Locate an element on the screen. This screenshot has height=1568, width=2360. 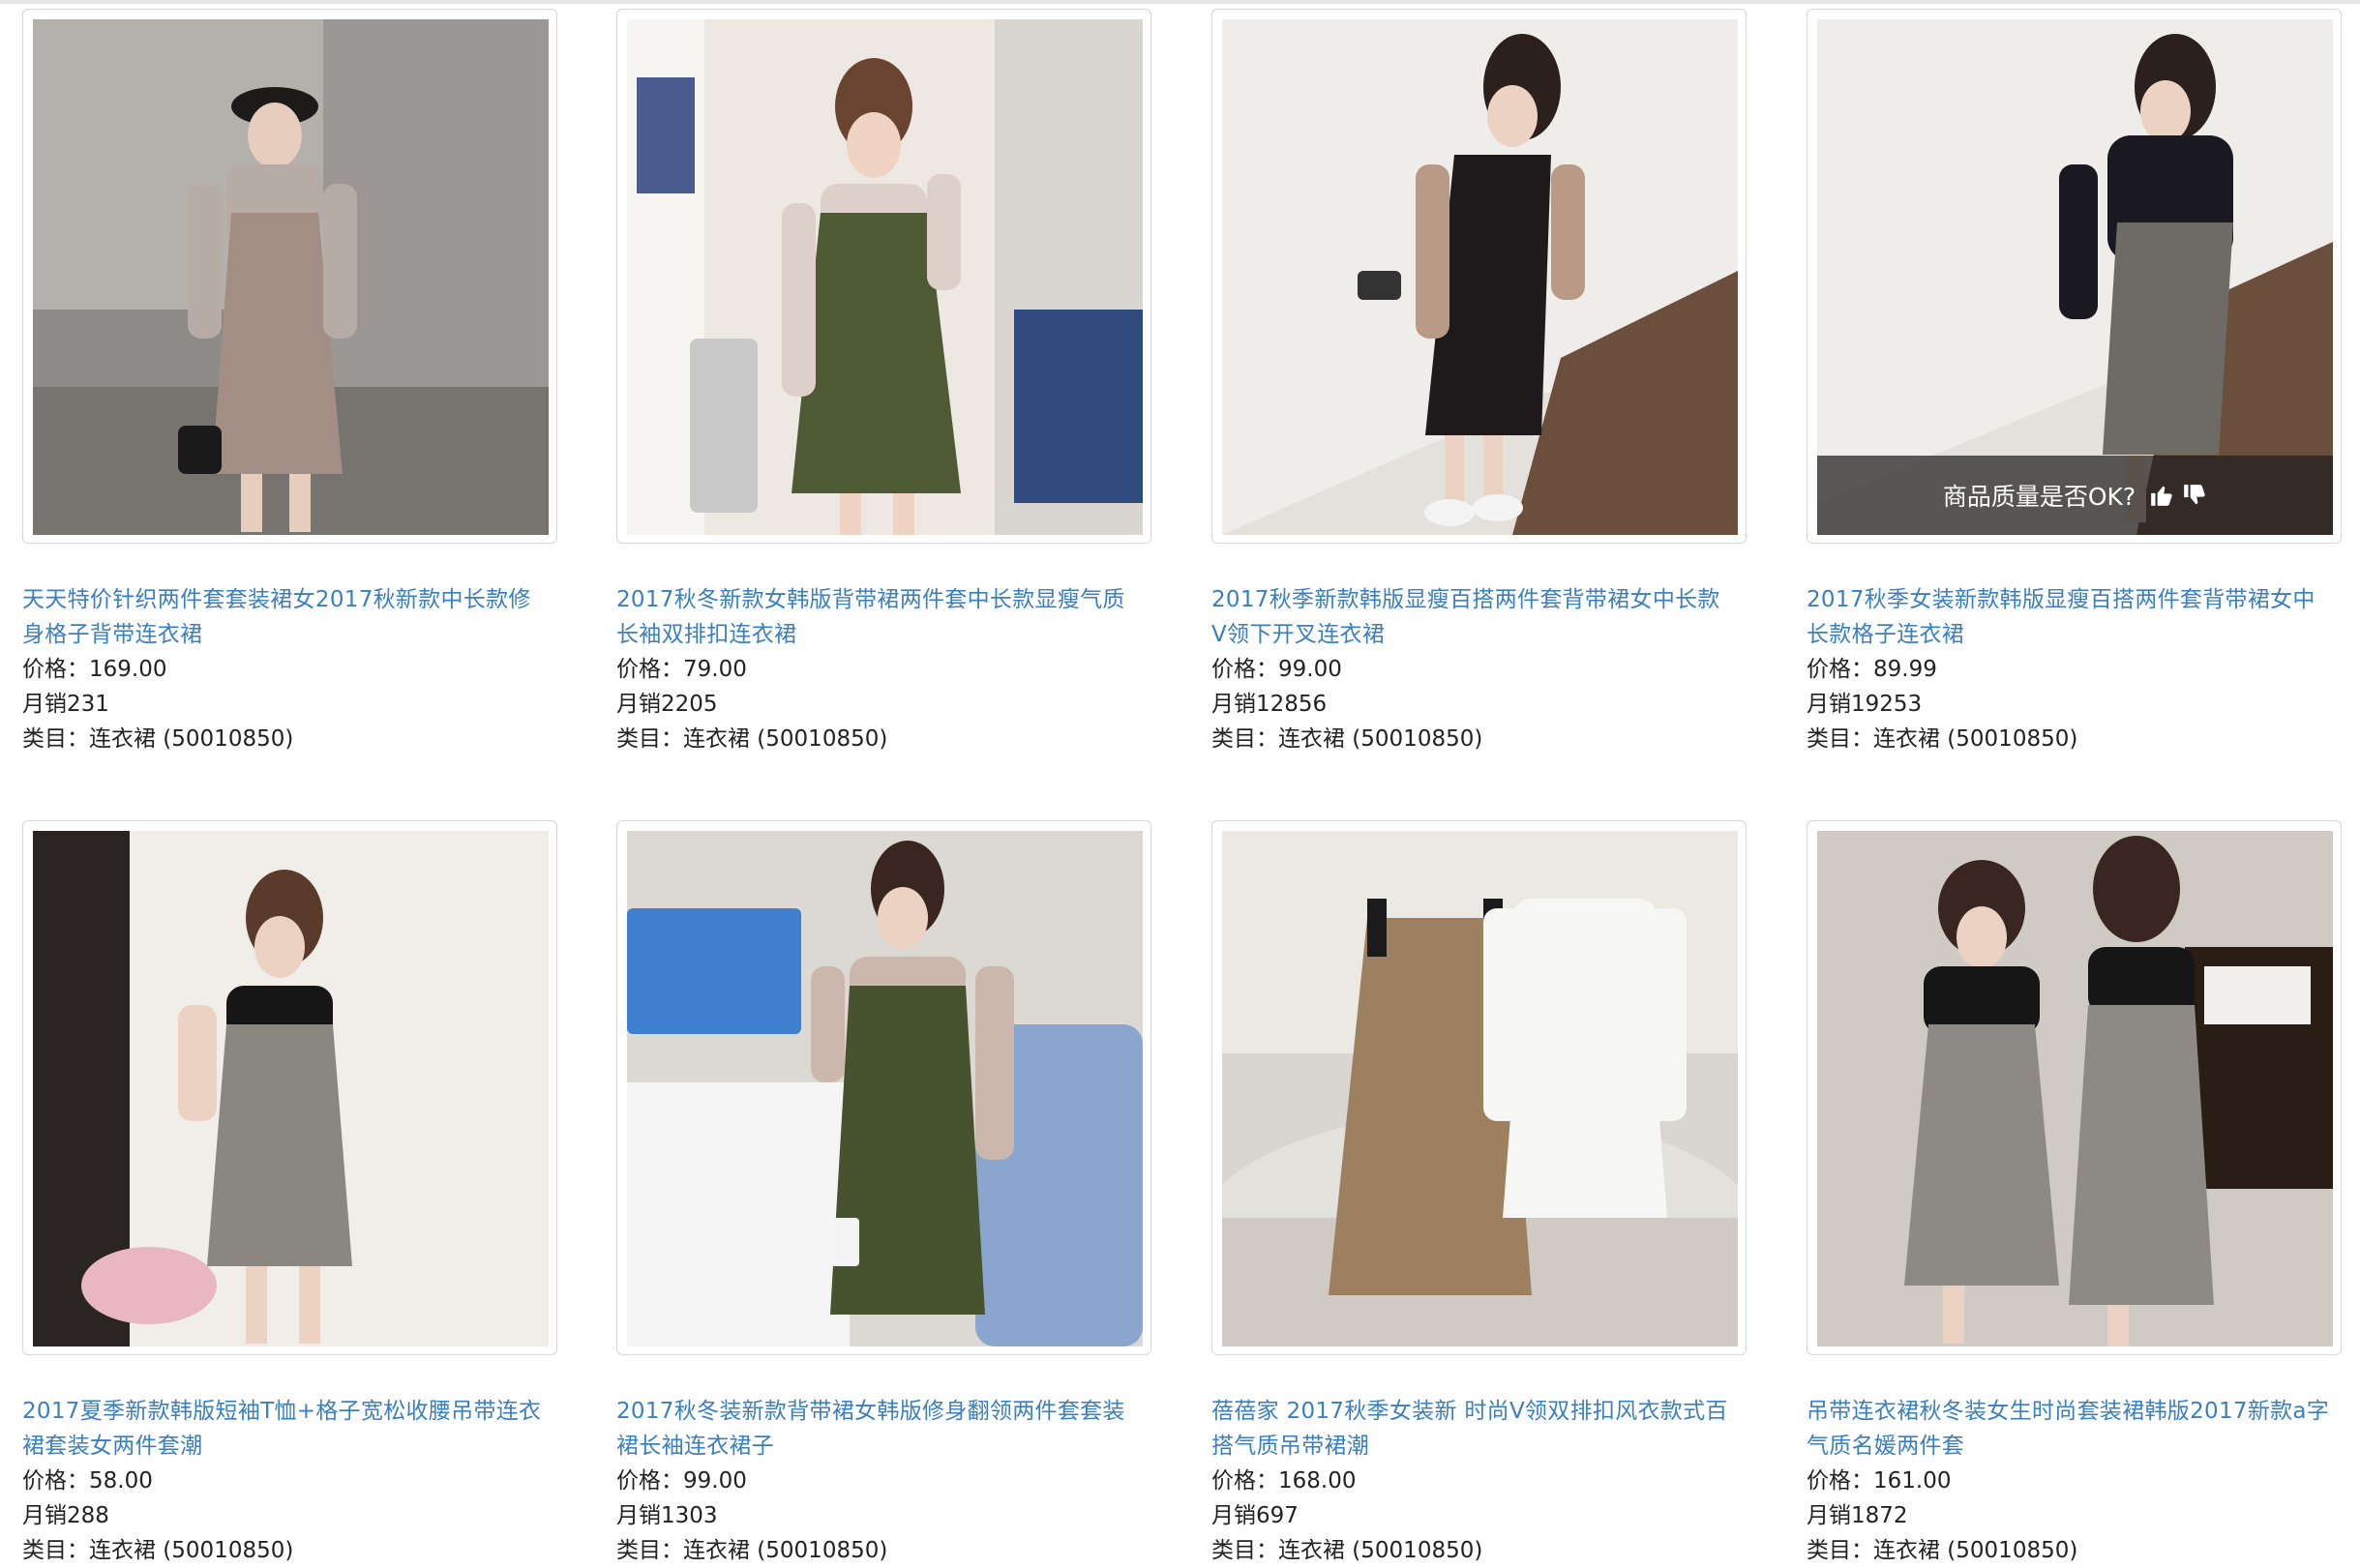
product-title-line: 2017秋季女装新款韩版显瘦百搭两件套背带裙女中 is located at coordinates (2078, 600).